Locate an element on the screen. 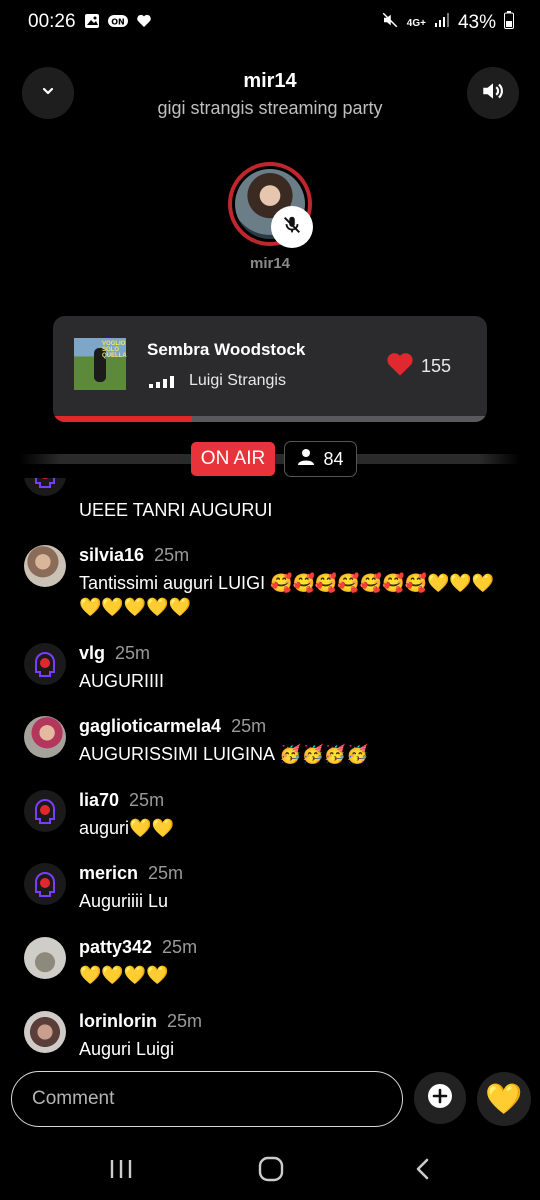 Image resolution: width=540 pixels, height=1200 pixels. yellow-heart-icon: 💛 is located at coordinates (504, 1099).